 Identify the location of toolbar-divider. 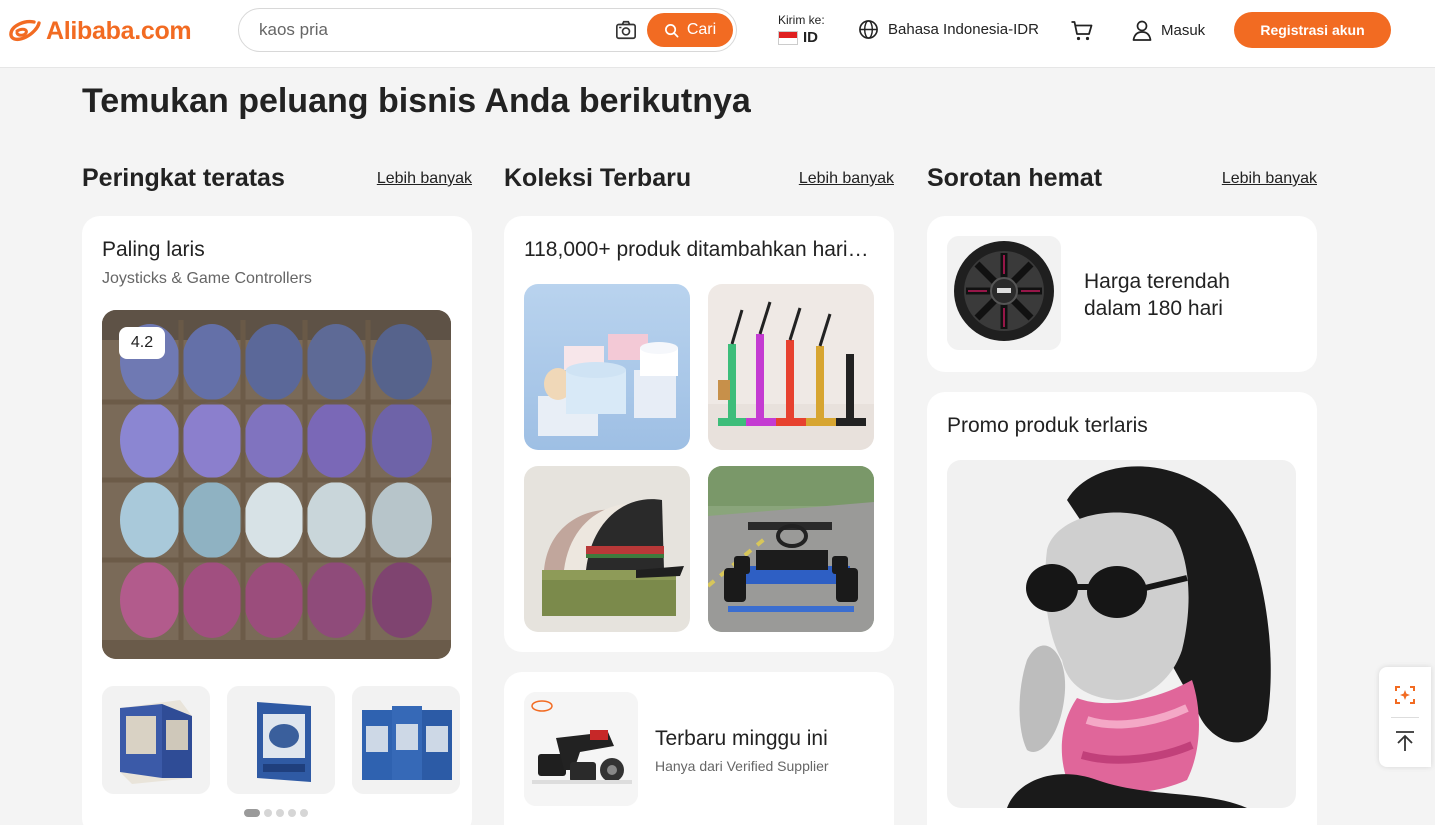
(1405, 717).